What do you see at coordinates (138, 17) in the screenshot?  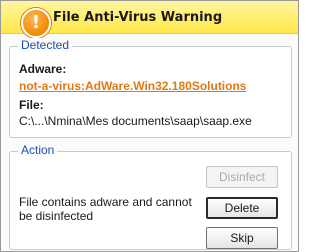 I see `window-title: File Anti-Virus Warning` at bounding box center [138, 17].